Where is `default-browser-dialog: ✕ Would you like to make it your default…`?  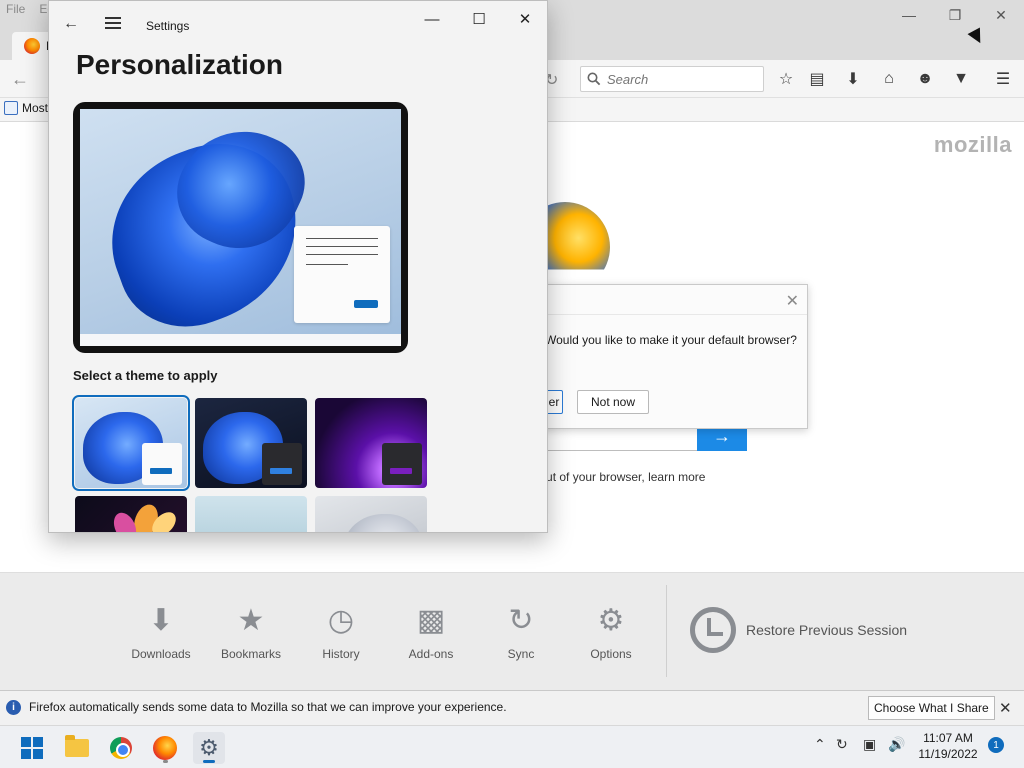 default-browser-dialog: ✕ Would you like to make it your default… is located at coordinates (664, 356).